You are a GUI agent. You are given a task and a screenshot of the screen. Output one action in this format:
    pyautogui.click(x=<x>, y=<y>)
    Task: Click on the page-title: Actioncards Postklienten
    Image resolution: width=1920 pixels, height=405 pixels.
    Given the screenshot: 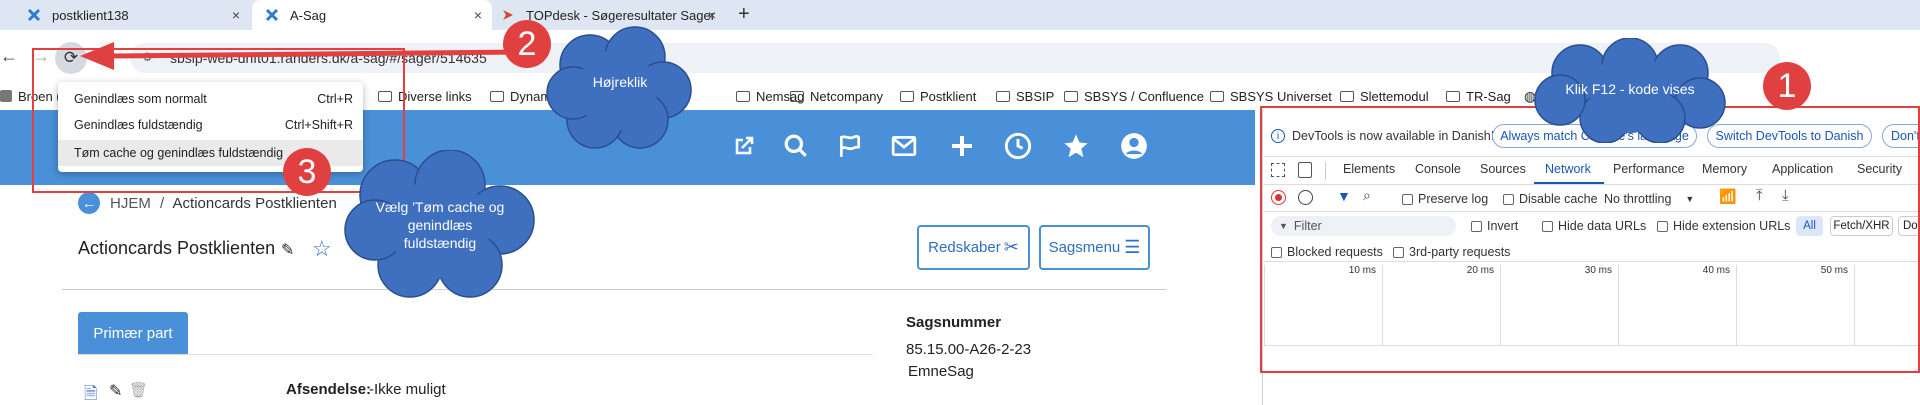 What is the action you would take?
    pyautogui.click(x=177, y=248)
    